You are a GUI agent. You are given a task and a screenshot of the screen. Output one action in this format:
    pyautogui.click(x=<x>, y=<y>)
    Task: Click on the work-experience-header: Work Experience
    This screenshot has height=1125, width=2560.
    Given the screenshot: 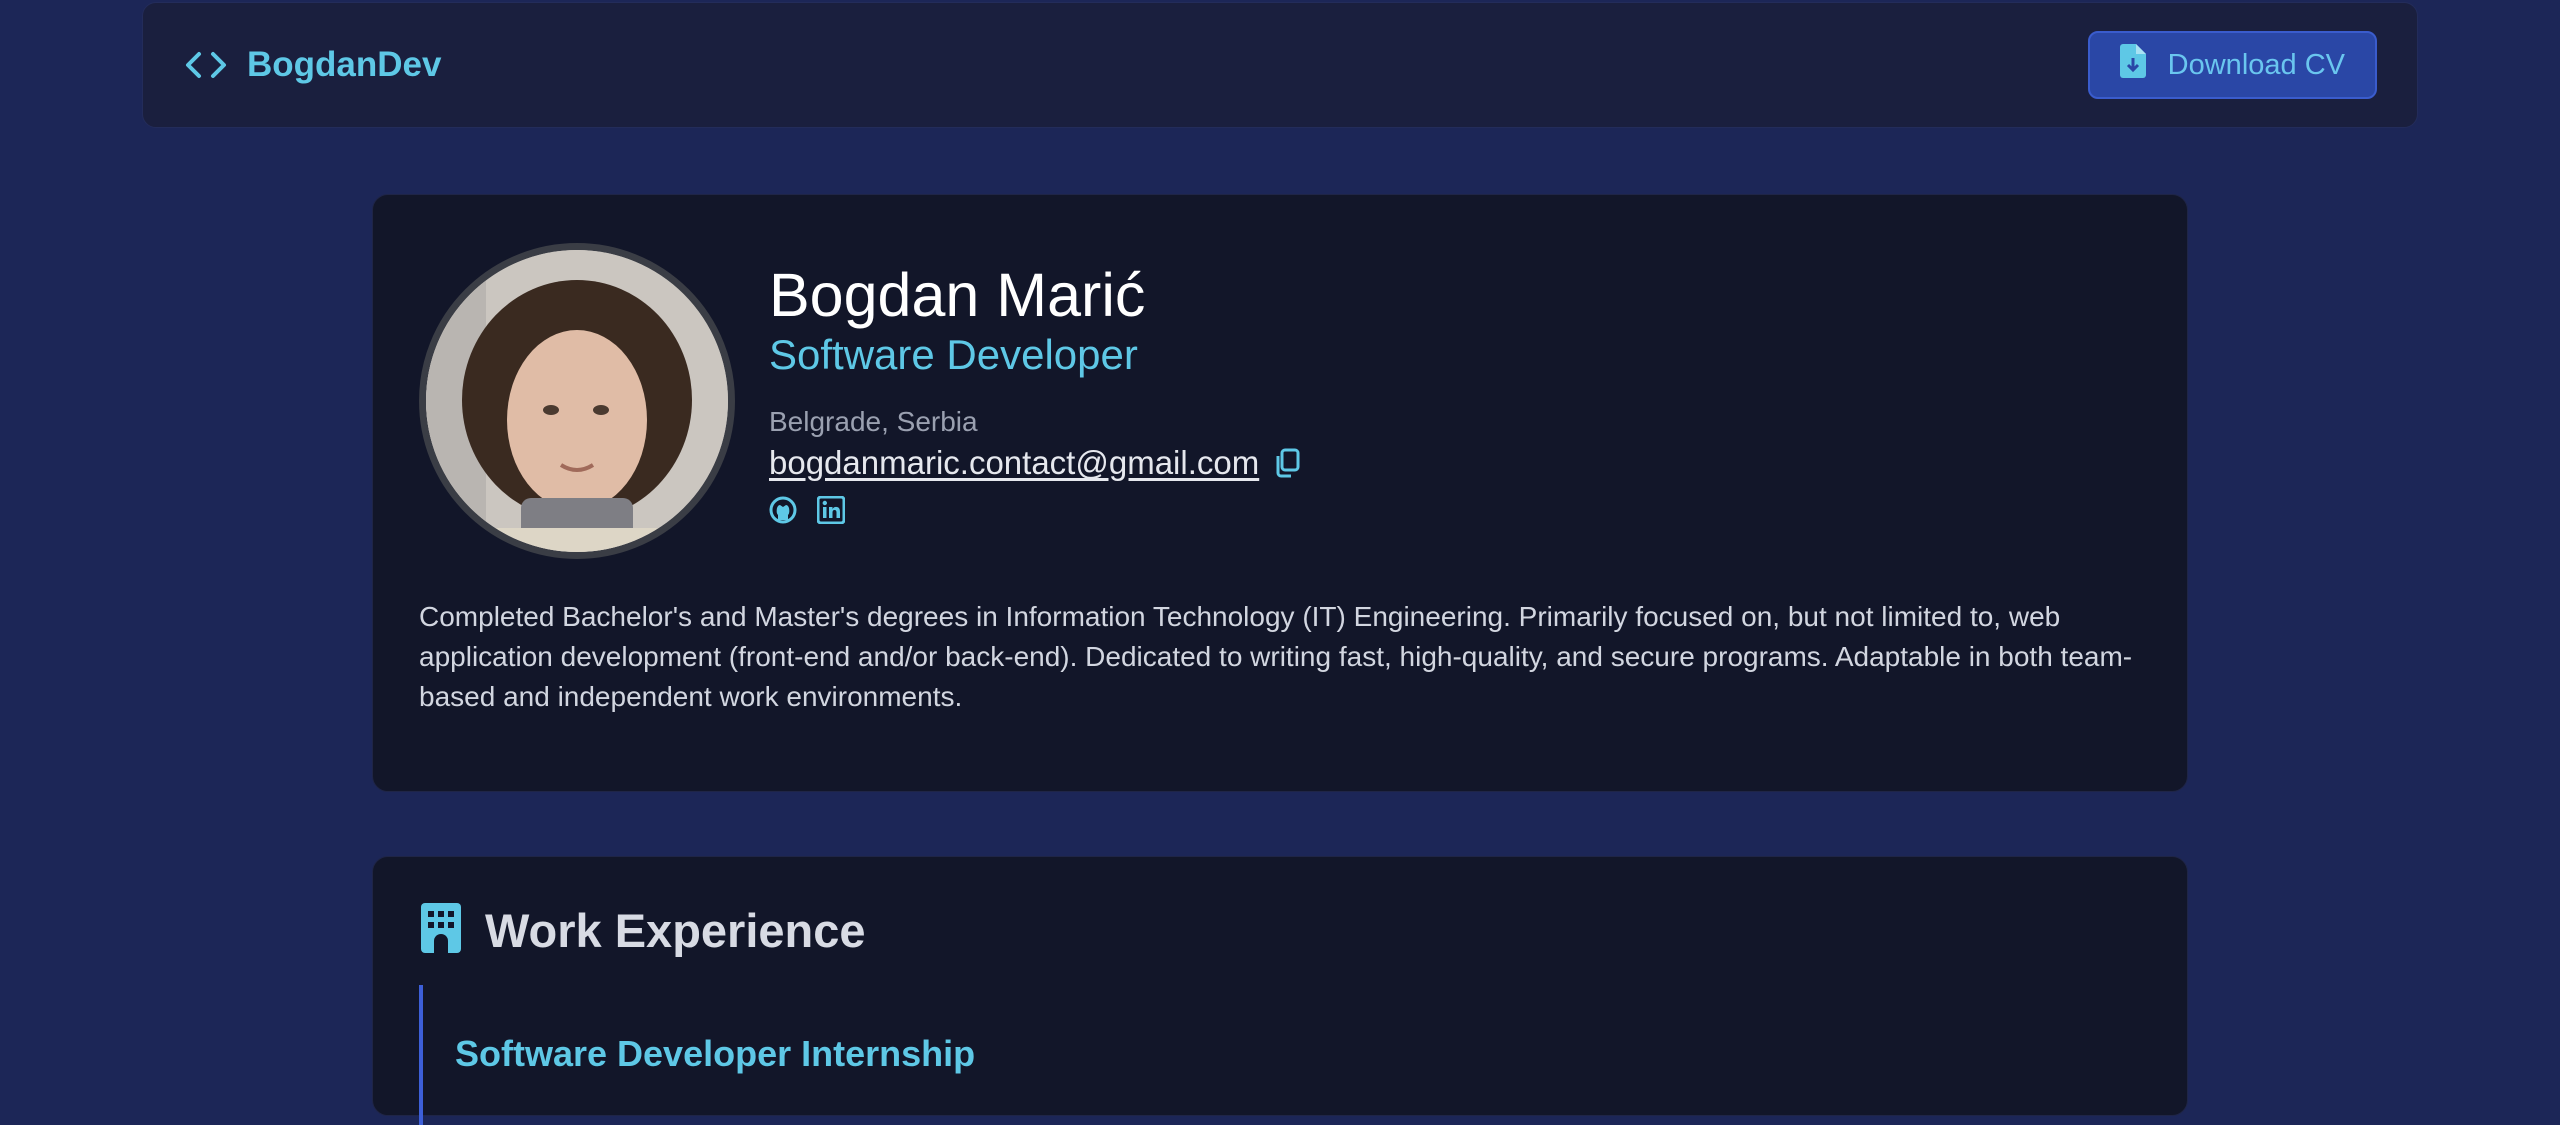 What is the action you would take?
    pyautogui.click(x=643, y=930)
    